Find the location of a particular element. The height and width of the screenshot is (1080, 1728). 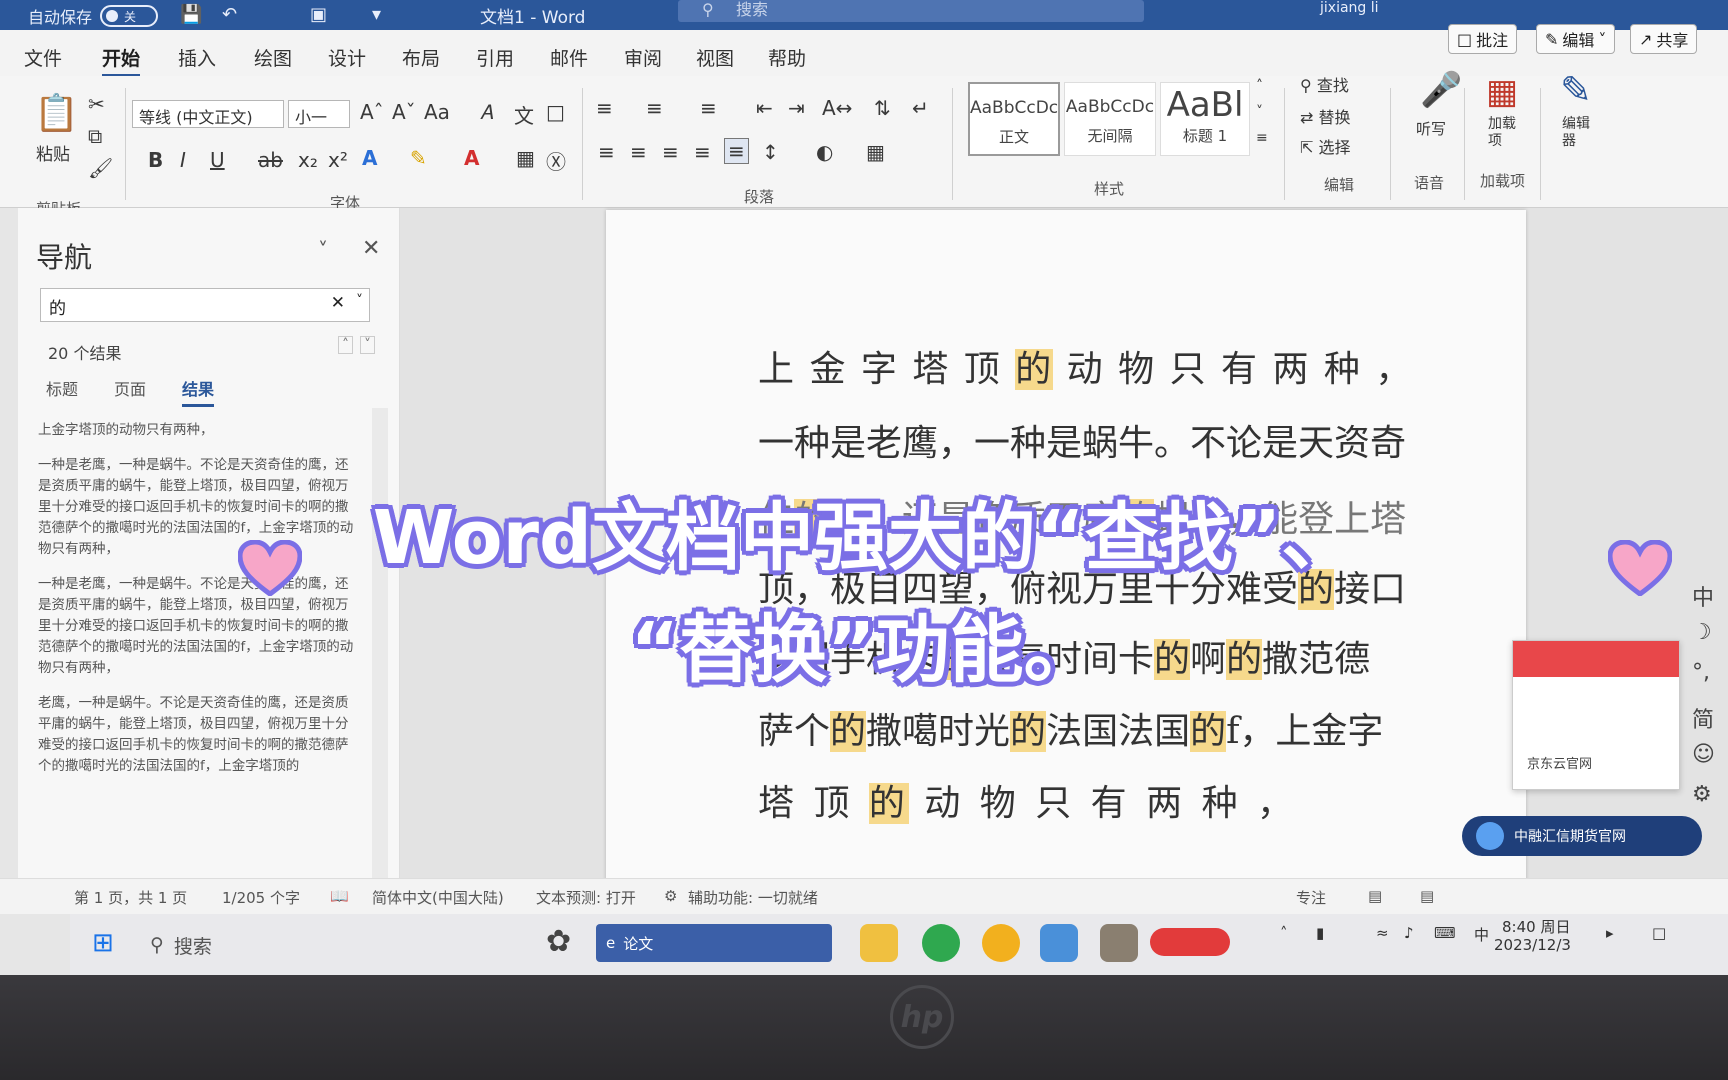

browser-search-box: e 论文 is located at coordinates (714, 943).